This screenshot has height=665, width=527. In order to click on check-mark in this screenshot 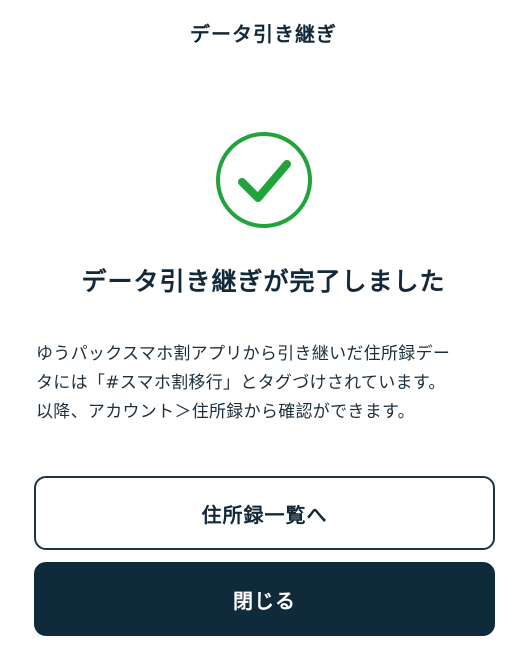, I will do `click(264, 181)`.